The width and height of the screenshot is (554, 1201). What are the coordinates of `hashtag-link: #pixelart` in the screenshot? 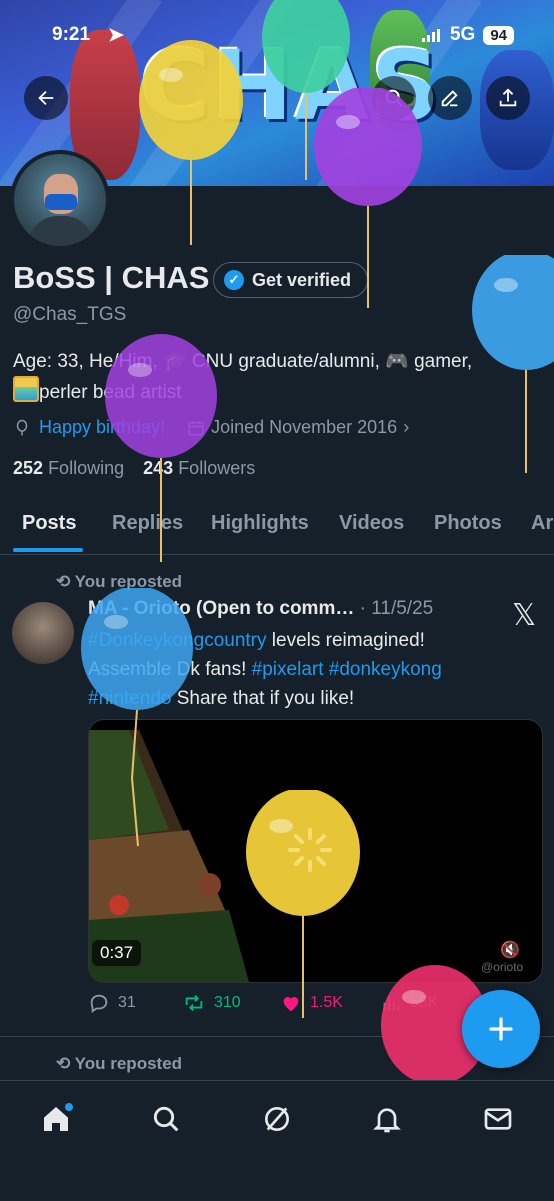 It's located at (288, 669).